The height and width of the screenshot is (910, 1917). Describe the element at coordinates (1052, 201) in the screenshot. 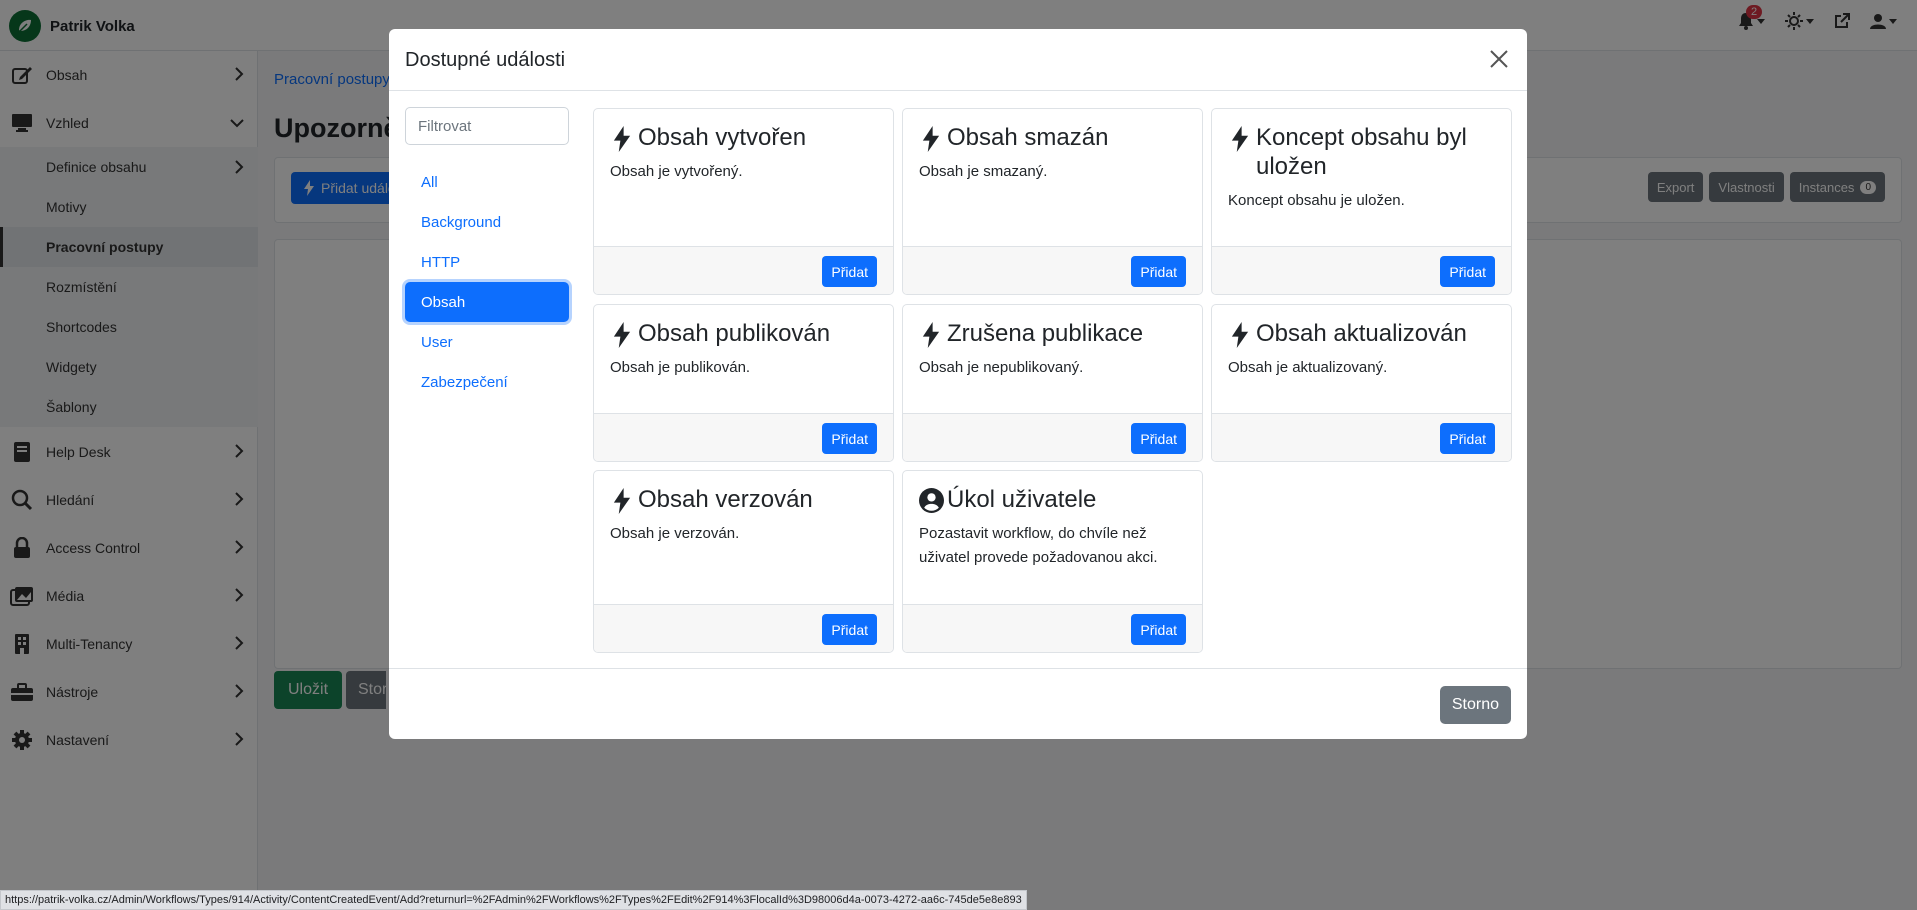

I see `event-card: Obsah smazán Obsah je smazaný. Přidat` at that location.